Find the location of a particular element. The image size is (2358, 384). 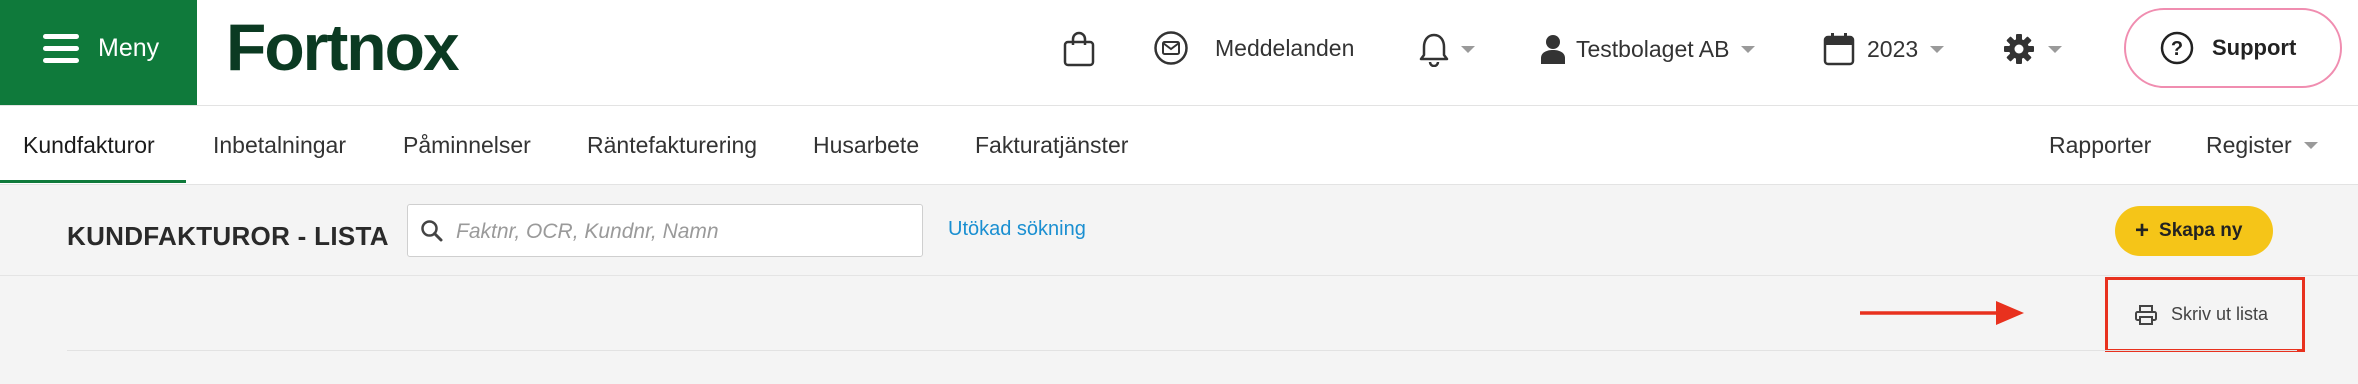

fortnox-logo: Fortnox is located at coordinates (363, 49).